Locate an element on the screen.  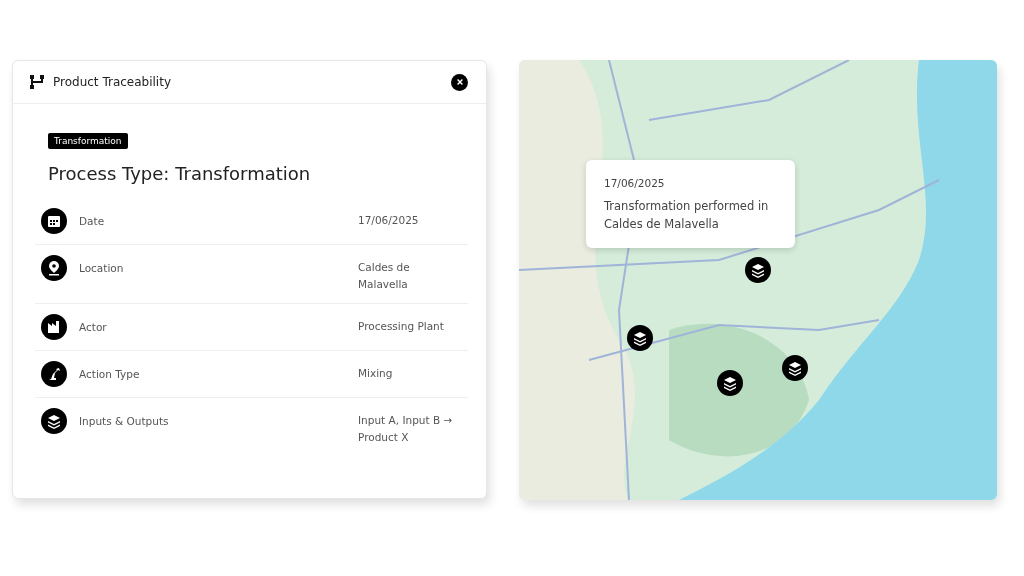
close-button is located at coordinates (459, 82).